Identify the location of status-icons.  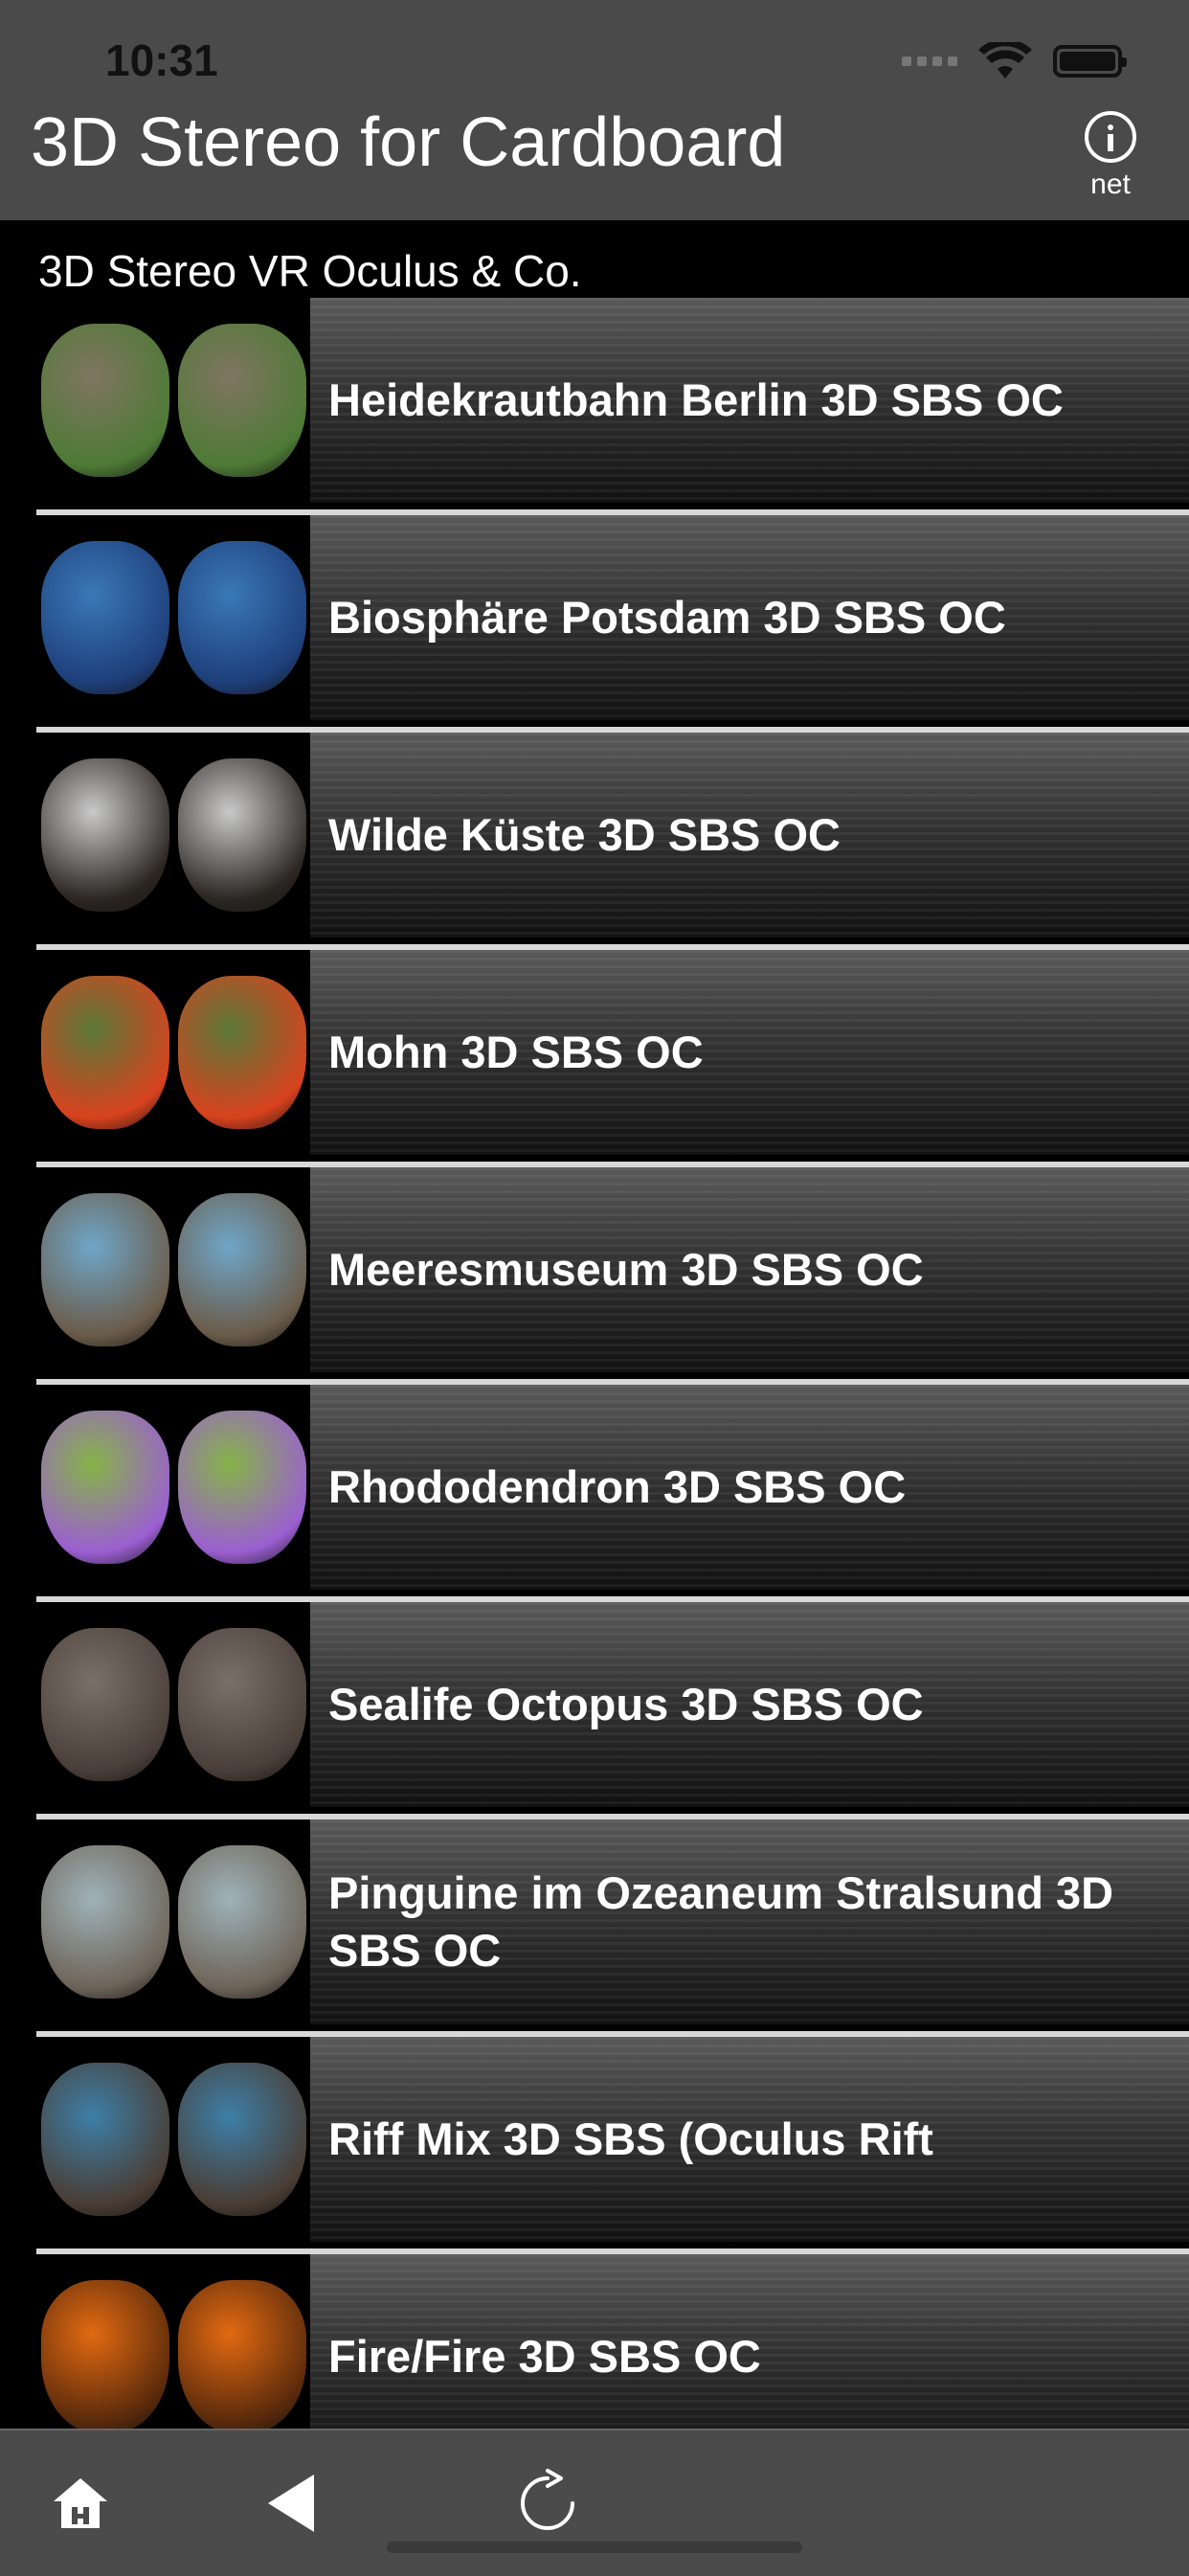
(1014, 61).